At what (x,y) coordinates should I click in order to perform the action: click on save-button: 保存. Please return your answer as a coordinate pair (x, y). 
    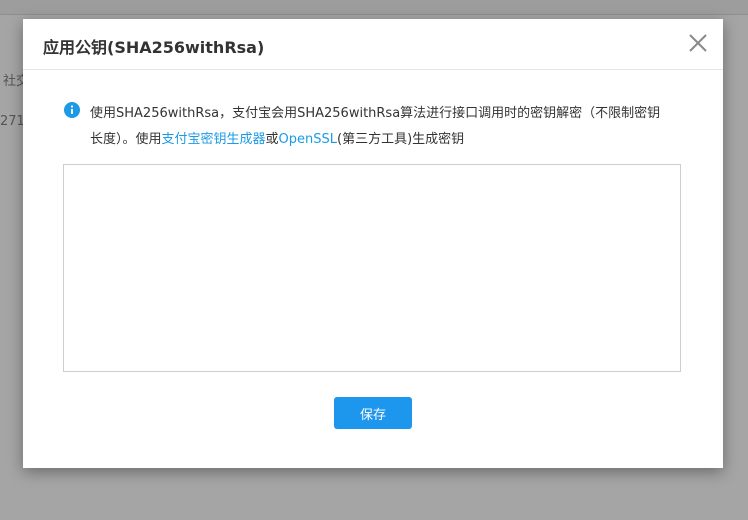
    Looking at the image, I should click on (373, 413).